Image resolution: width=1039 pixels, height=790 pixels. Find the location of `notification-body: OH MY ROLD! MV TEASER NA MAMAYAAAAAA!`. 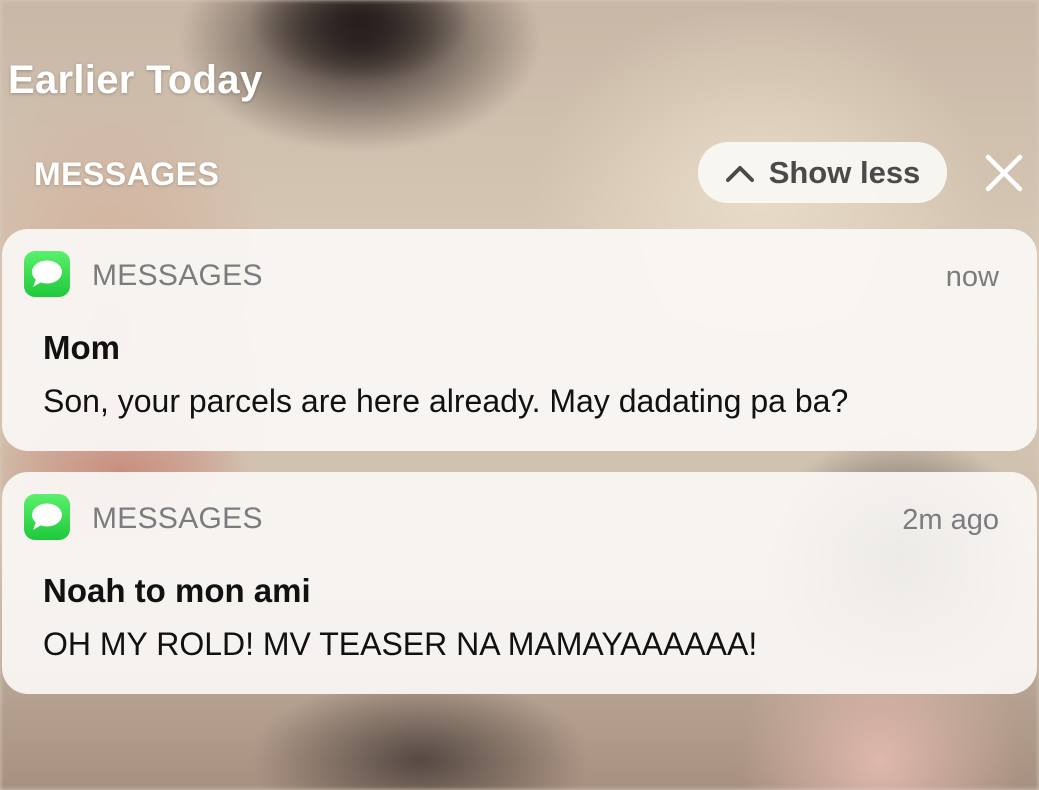

notification-body: OH MY ROLD! MV TEASER NA MAMAYAAAAAA! is located at coordinates (400, 644).